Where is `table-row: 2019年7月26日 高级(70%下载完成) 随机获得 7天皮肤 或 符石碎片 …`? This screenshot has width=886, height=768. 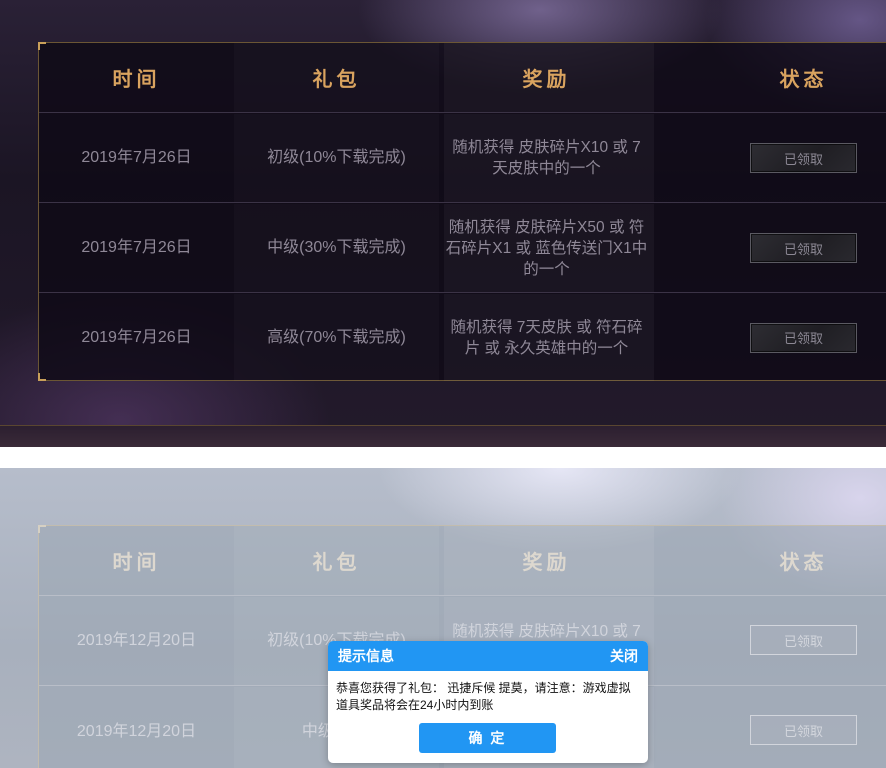 table-row: 2019年7月26日 高级(70%下载完成) 随机获得 7天皮肤 或 符石碎片 … is located at coordinates (462, 337).